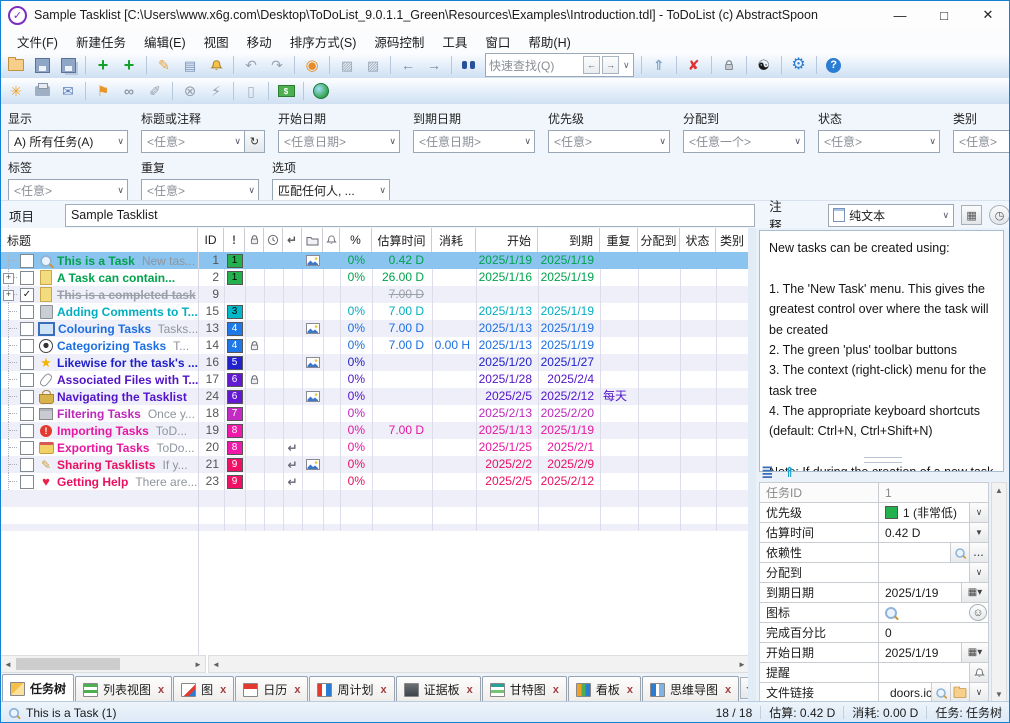 The height and width of the screenshot is (723, 1010). Describe the element at coordinates (99, 240) in the screenshot. I see `col-title: 标题` at that location.